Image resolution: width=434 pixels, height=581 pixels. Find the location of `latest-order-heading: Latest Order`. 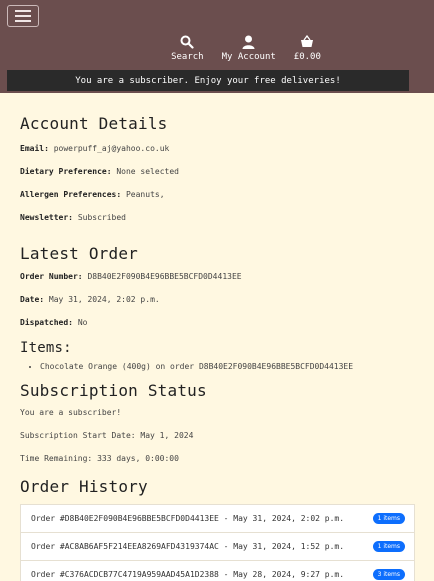

latest-order-heading: Latest Order is located at coordinates (79, 253).